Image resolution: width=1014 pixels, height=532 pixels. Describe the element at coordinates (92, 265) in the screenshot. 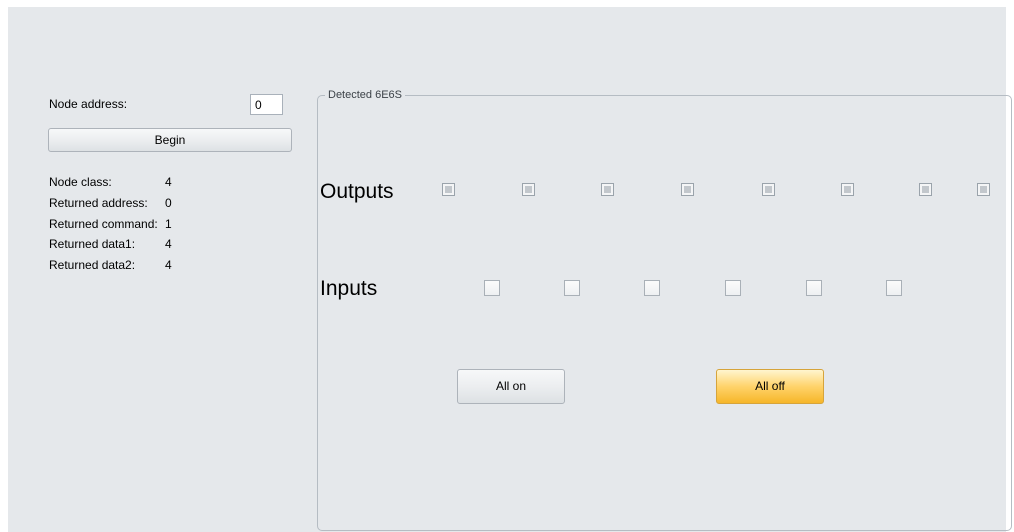

I see `returned-data2-label: Returned data2:` at that location.